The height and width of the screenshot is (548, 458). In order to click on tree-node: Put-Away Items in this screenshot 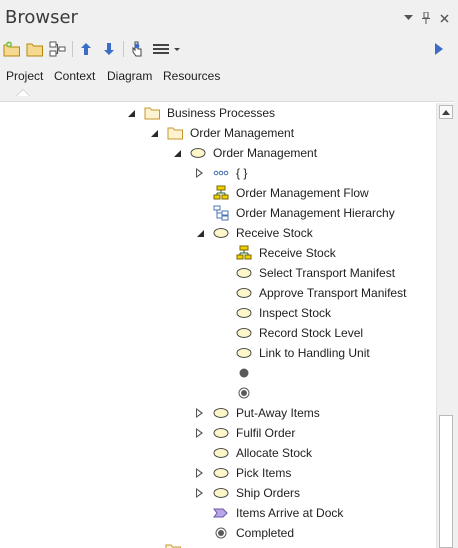, I will do `click(257, 413)`.